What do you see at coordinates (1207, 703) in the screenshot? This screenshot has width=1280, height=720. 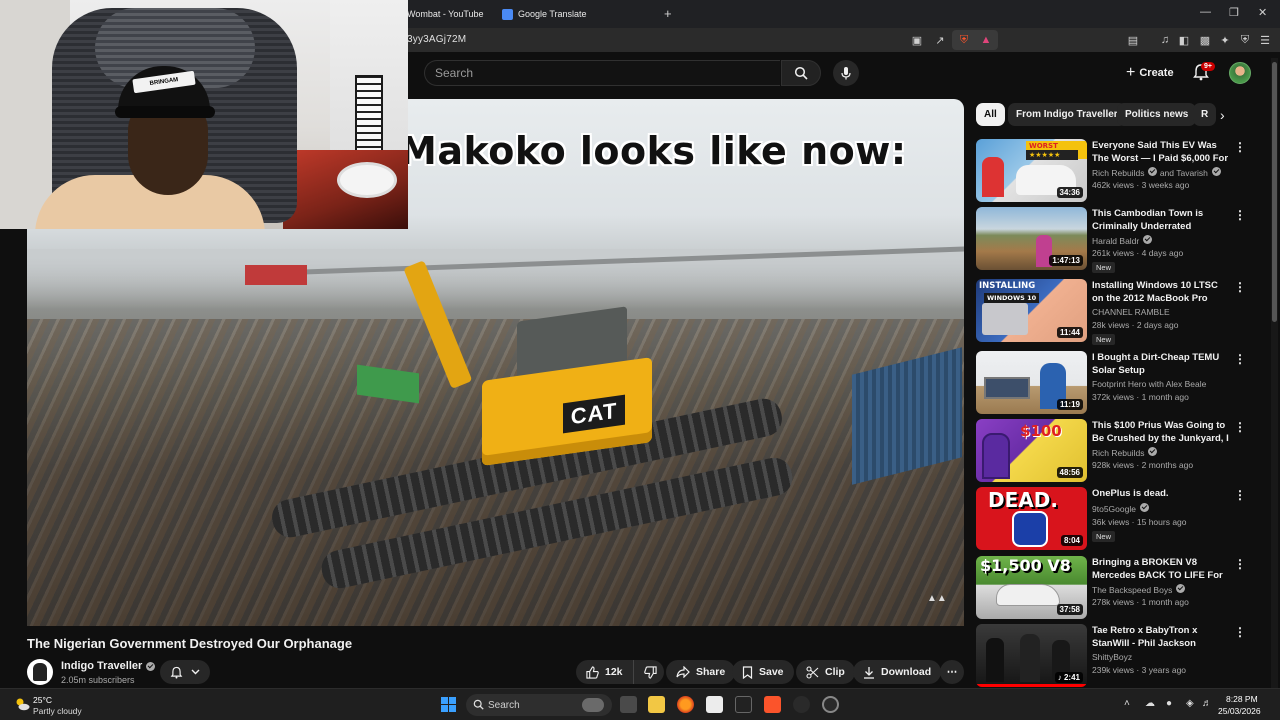 I see `volume-icon: ♬` at bounding box center [1207, 703].